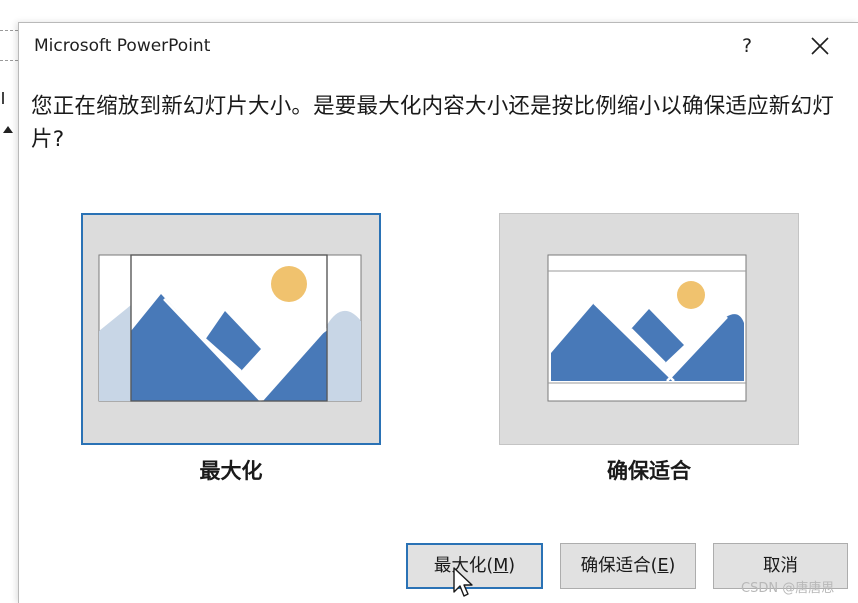 The image size is (858, 603). I want to click on ensure-fit-button: 确保适合(E), so click(628, 566).